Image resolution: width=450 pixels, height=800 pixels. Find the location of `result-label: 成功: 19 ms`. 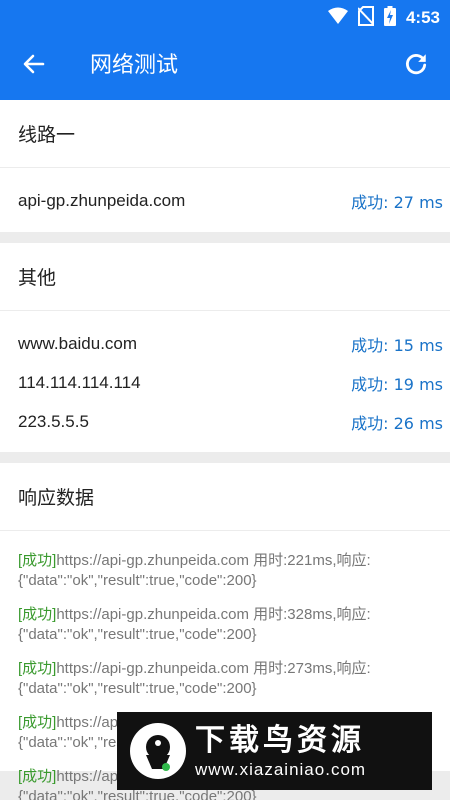

result-label: 成功: 19 ms is located at coordinates (397, 384).